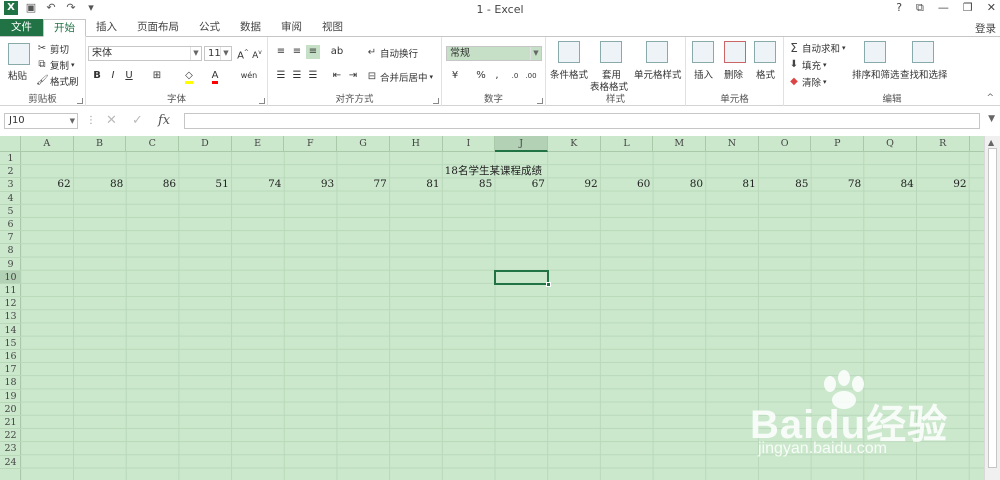  What do you see at coordinates (455, 76) in the screenshot?
I see `currency-icon: ¥` at bounding box center [455, 76].